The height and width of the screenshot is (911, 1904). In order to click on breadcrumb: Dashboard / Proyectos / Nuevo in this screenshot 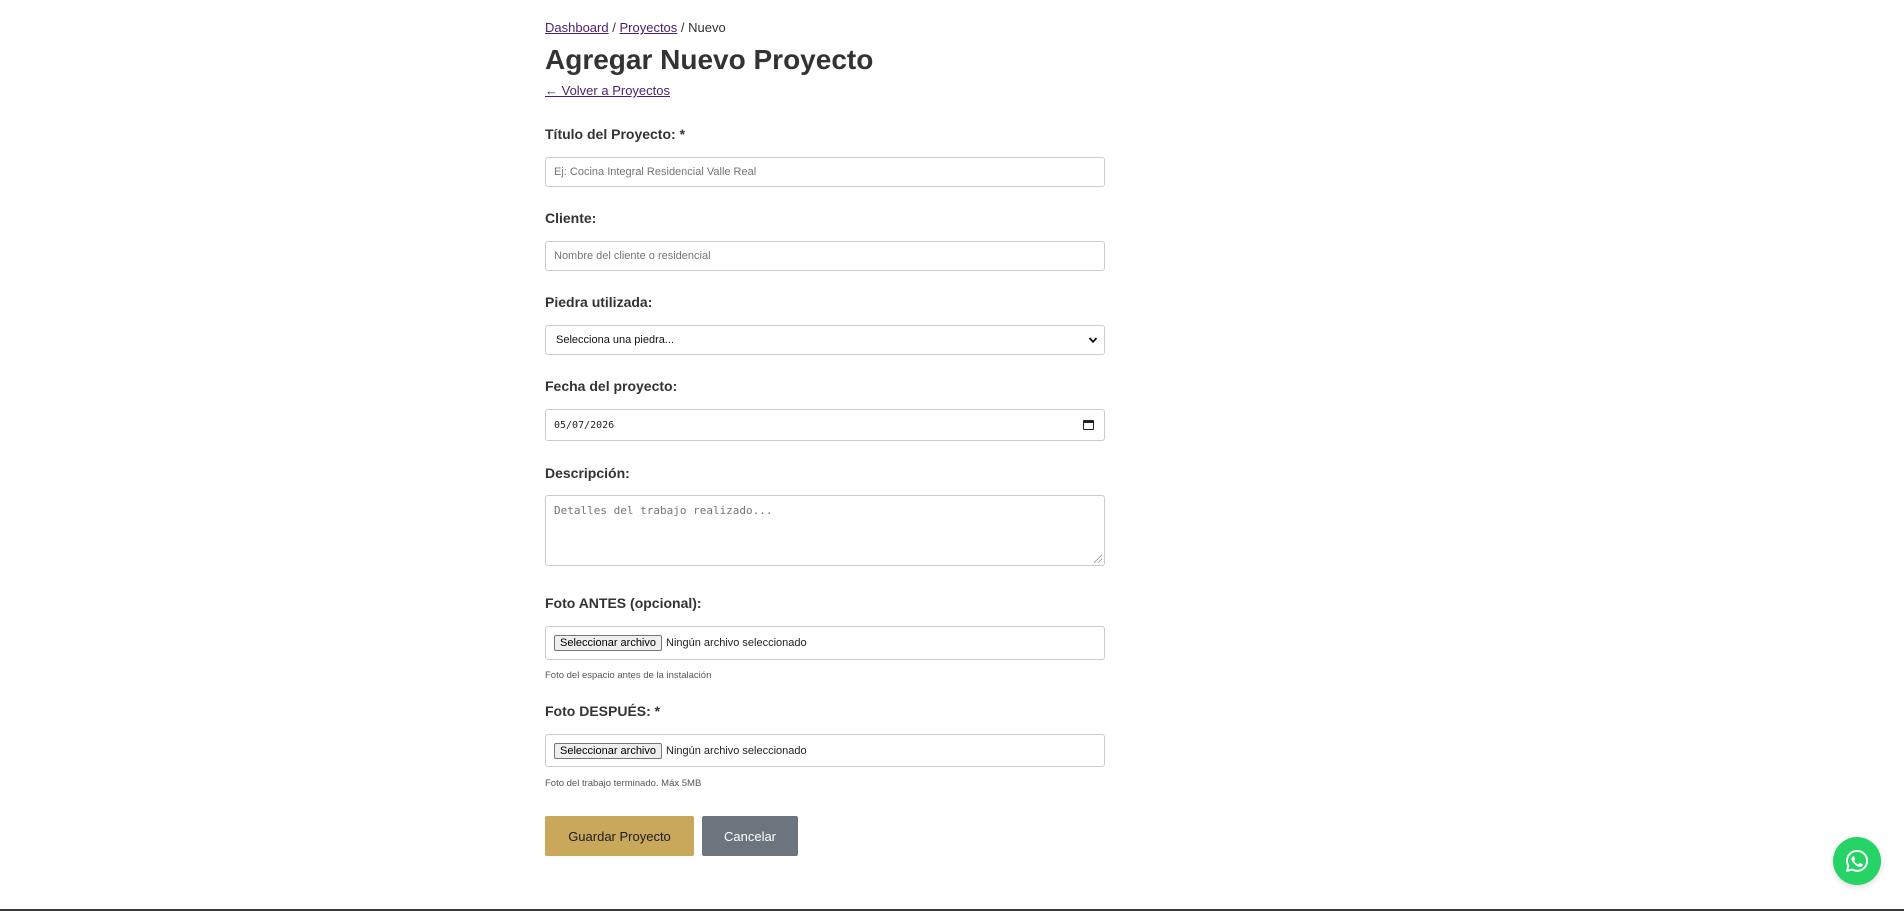, I will do `click(635, 27)`.